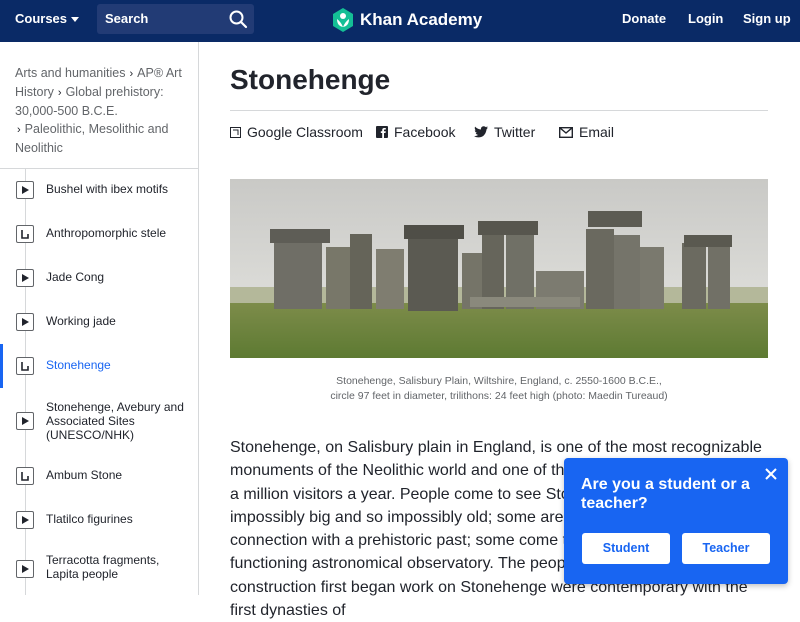  I want to click on google-classroom-share-button: Google Classroom, so click(296, 132).